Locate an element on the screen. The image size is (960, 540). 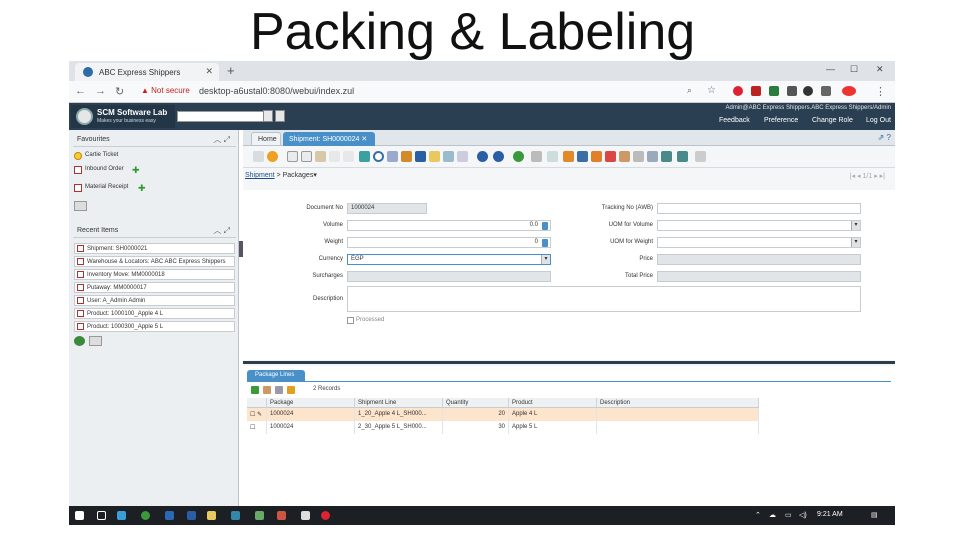
recent-item: Putaway: MM0000017 is located at coordinates (154, 287).